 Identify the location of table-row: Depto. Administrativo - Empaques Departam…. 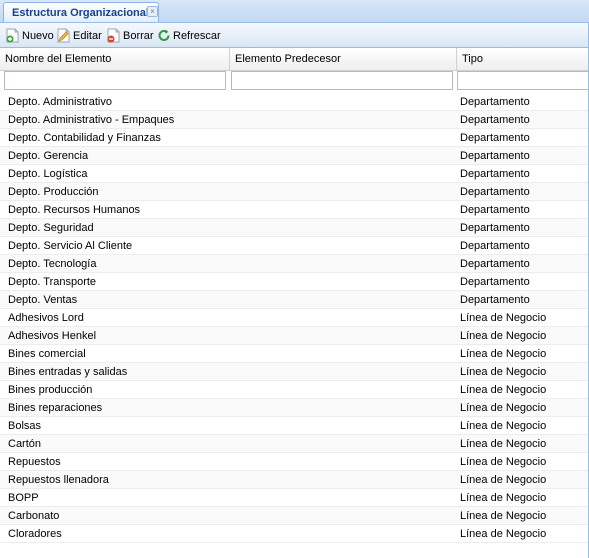
(294, 120).